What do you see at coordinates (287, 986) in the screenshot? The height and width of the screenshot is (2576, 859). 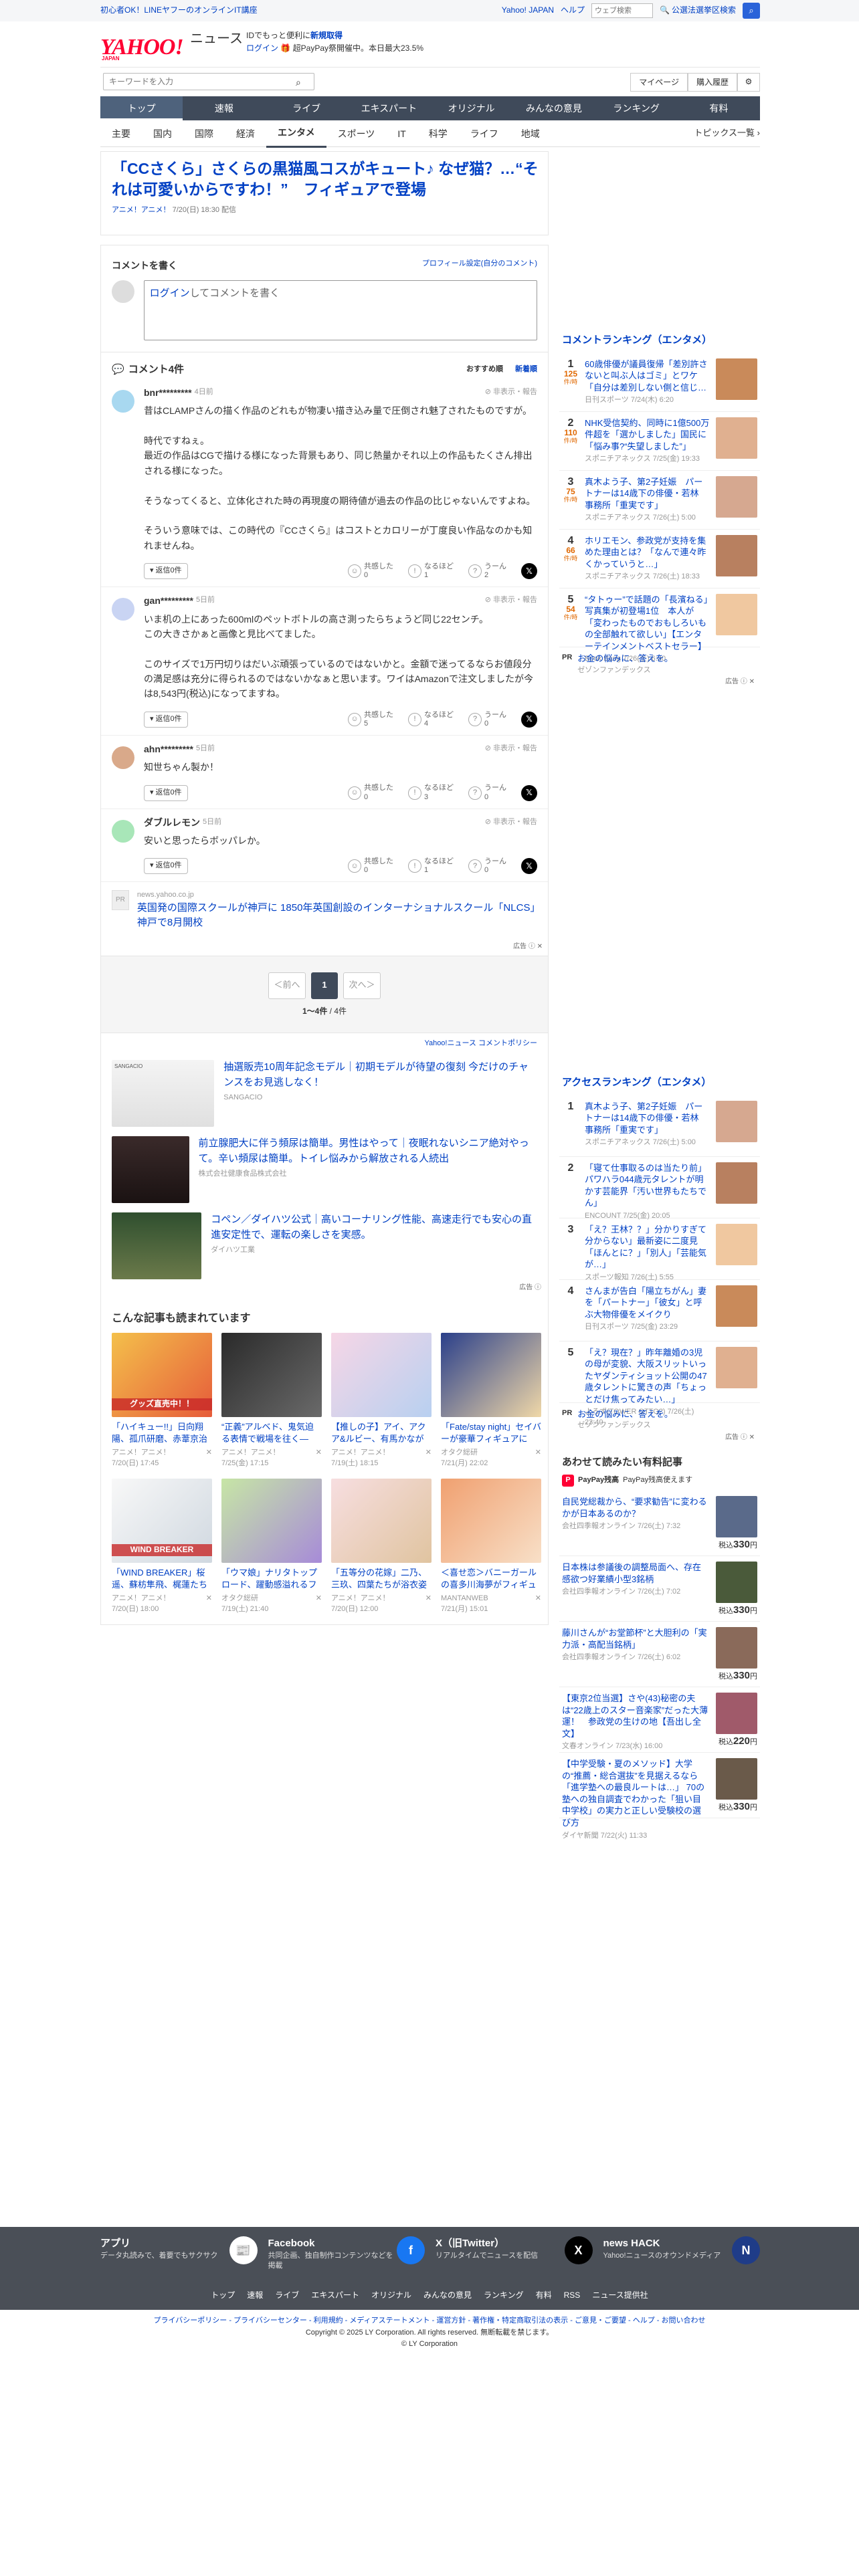 I see `prev-page-button: ＜前へ` at bounding box center [287, 986].